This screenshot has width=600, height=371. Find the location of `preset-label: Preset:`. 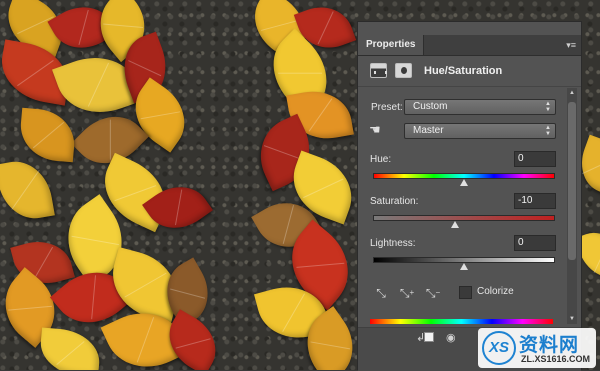

preset-label: Preset: is located at coordinates (387, 107).